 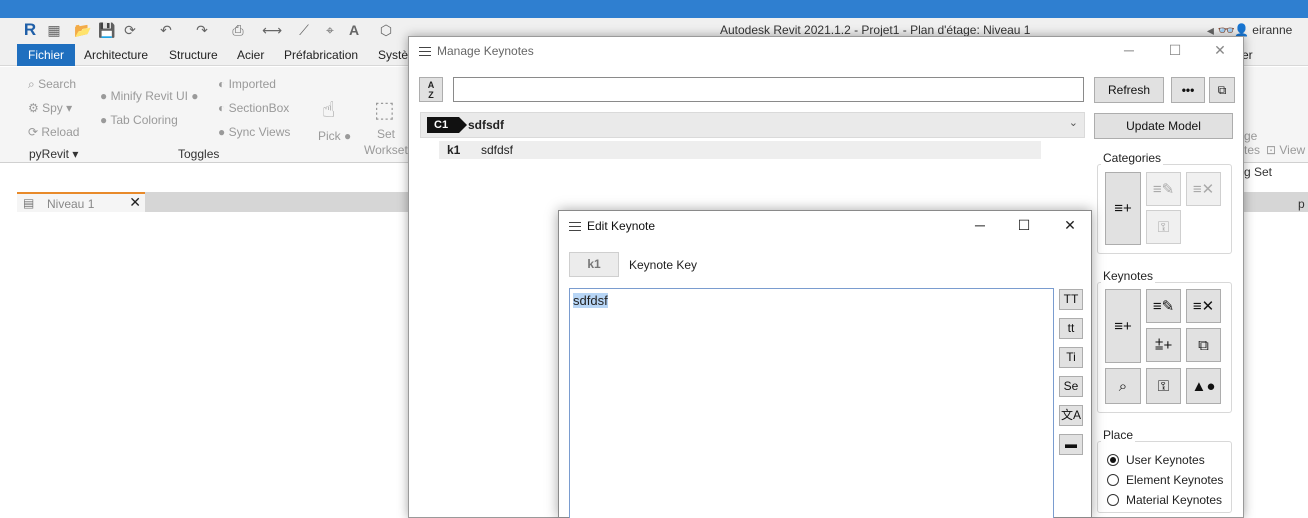 What do you see at coordinates (1163, 386) in the screenshot?
I see `keynote-key-icon: ⚿` at bounding box center [1163, 386].